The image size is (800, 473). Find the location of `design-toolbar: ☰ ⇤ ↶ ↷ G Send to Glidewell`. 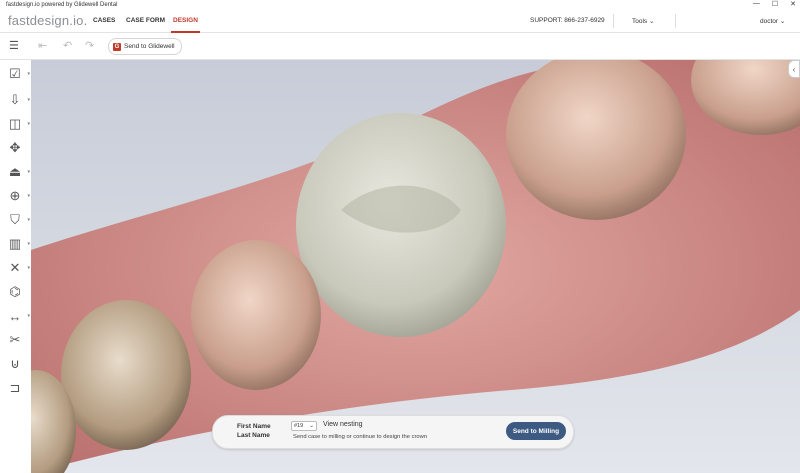

design-toolbar: ☰ ⇤ ↶ ↷ G Send to Glidewell is located at coordinates (400, 46).